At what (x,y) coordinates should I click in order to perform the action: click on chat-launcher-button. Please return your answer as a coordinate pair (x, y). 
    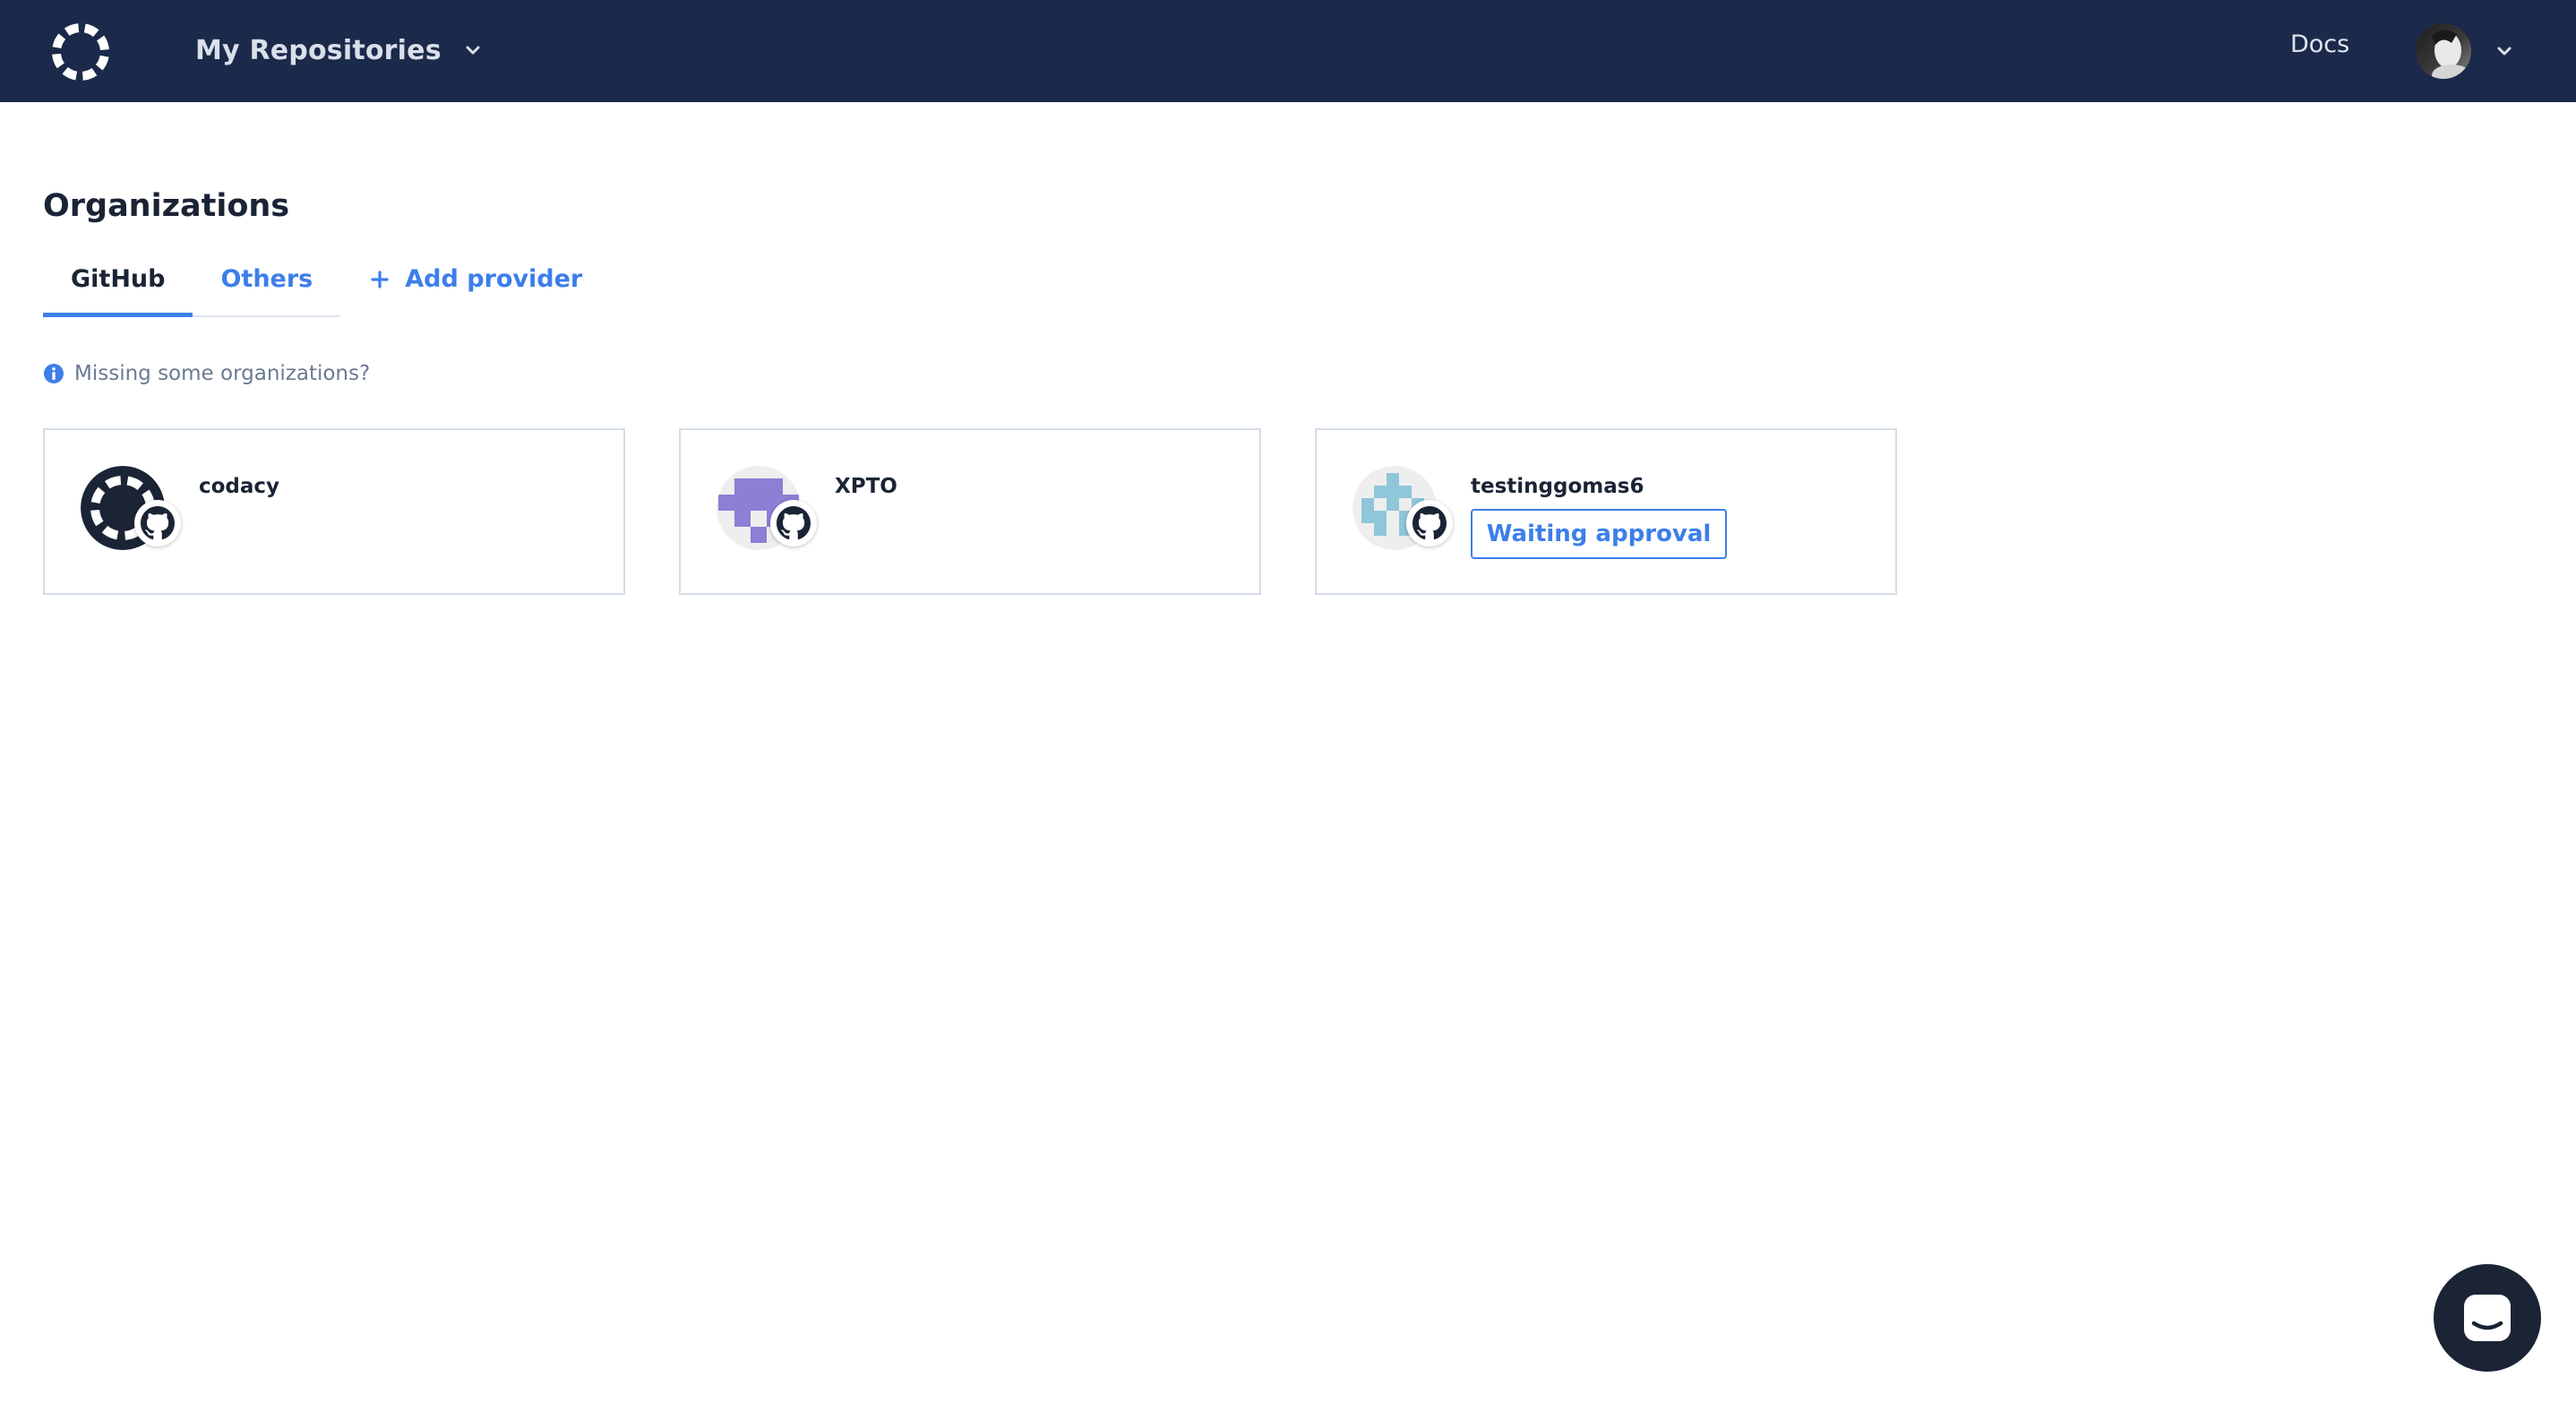
    Looking at the image, I should click on (2487, 1318).